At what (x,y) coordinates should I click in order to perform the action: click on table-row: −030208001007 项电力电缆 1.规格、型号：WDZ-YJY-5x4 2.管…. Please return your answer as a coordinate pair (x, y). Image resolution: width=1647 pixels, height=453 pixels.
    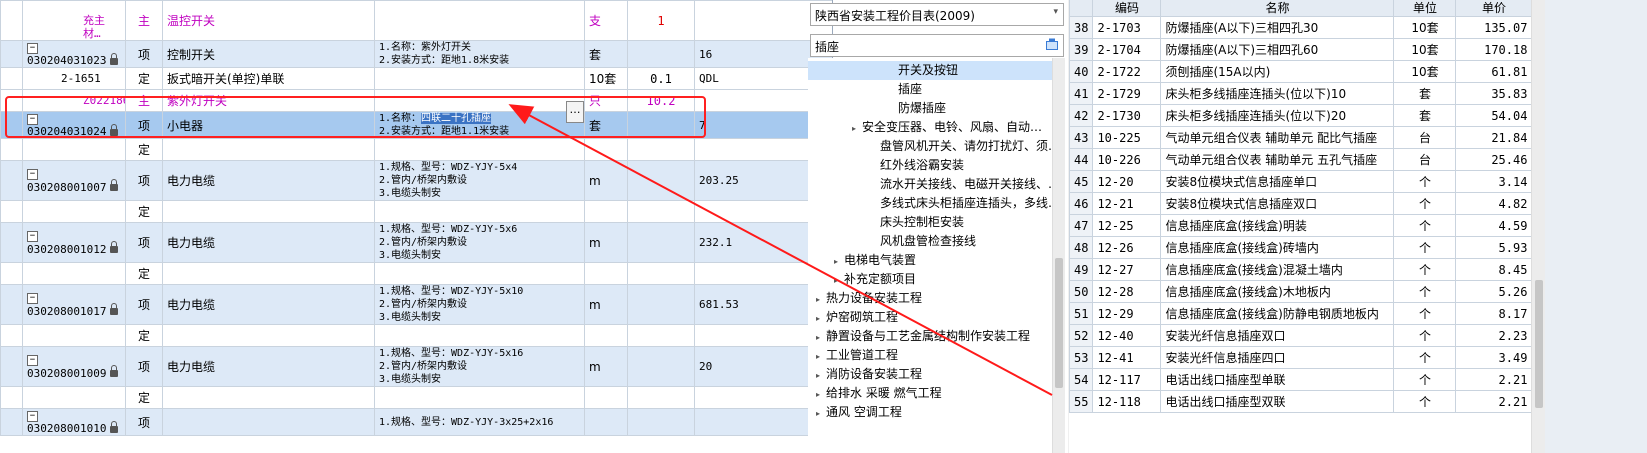
    Looking at the image, I should click on (416, 180).